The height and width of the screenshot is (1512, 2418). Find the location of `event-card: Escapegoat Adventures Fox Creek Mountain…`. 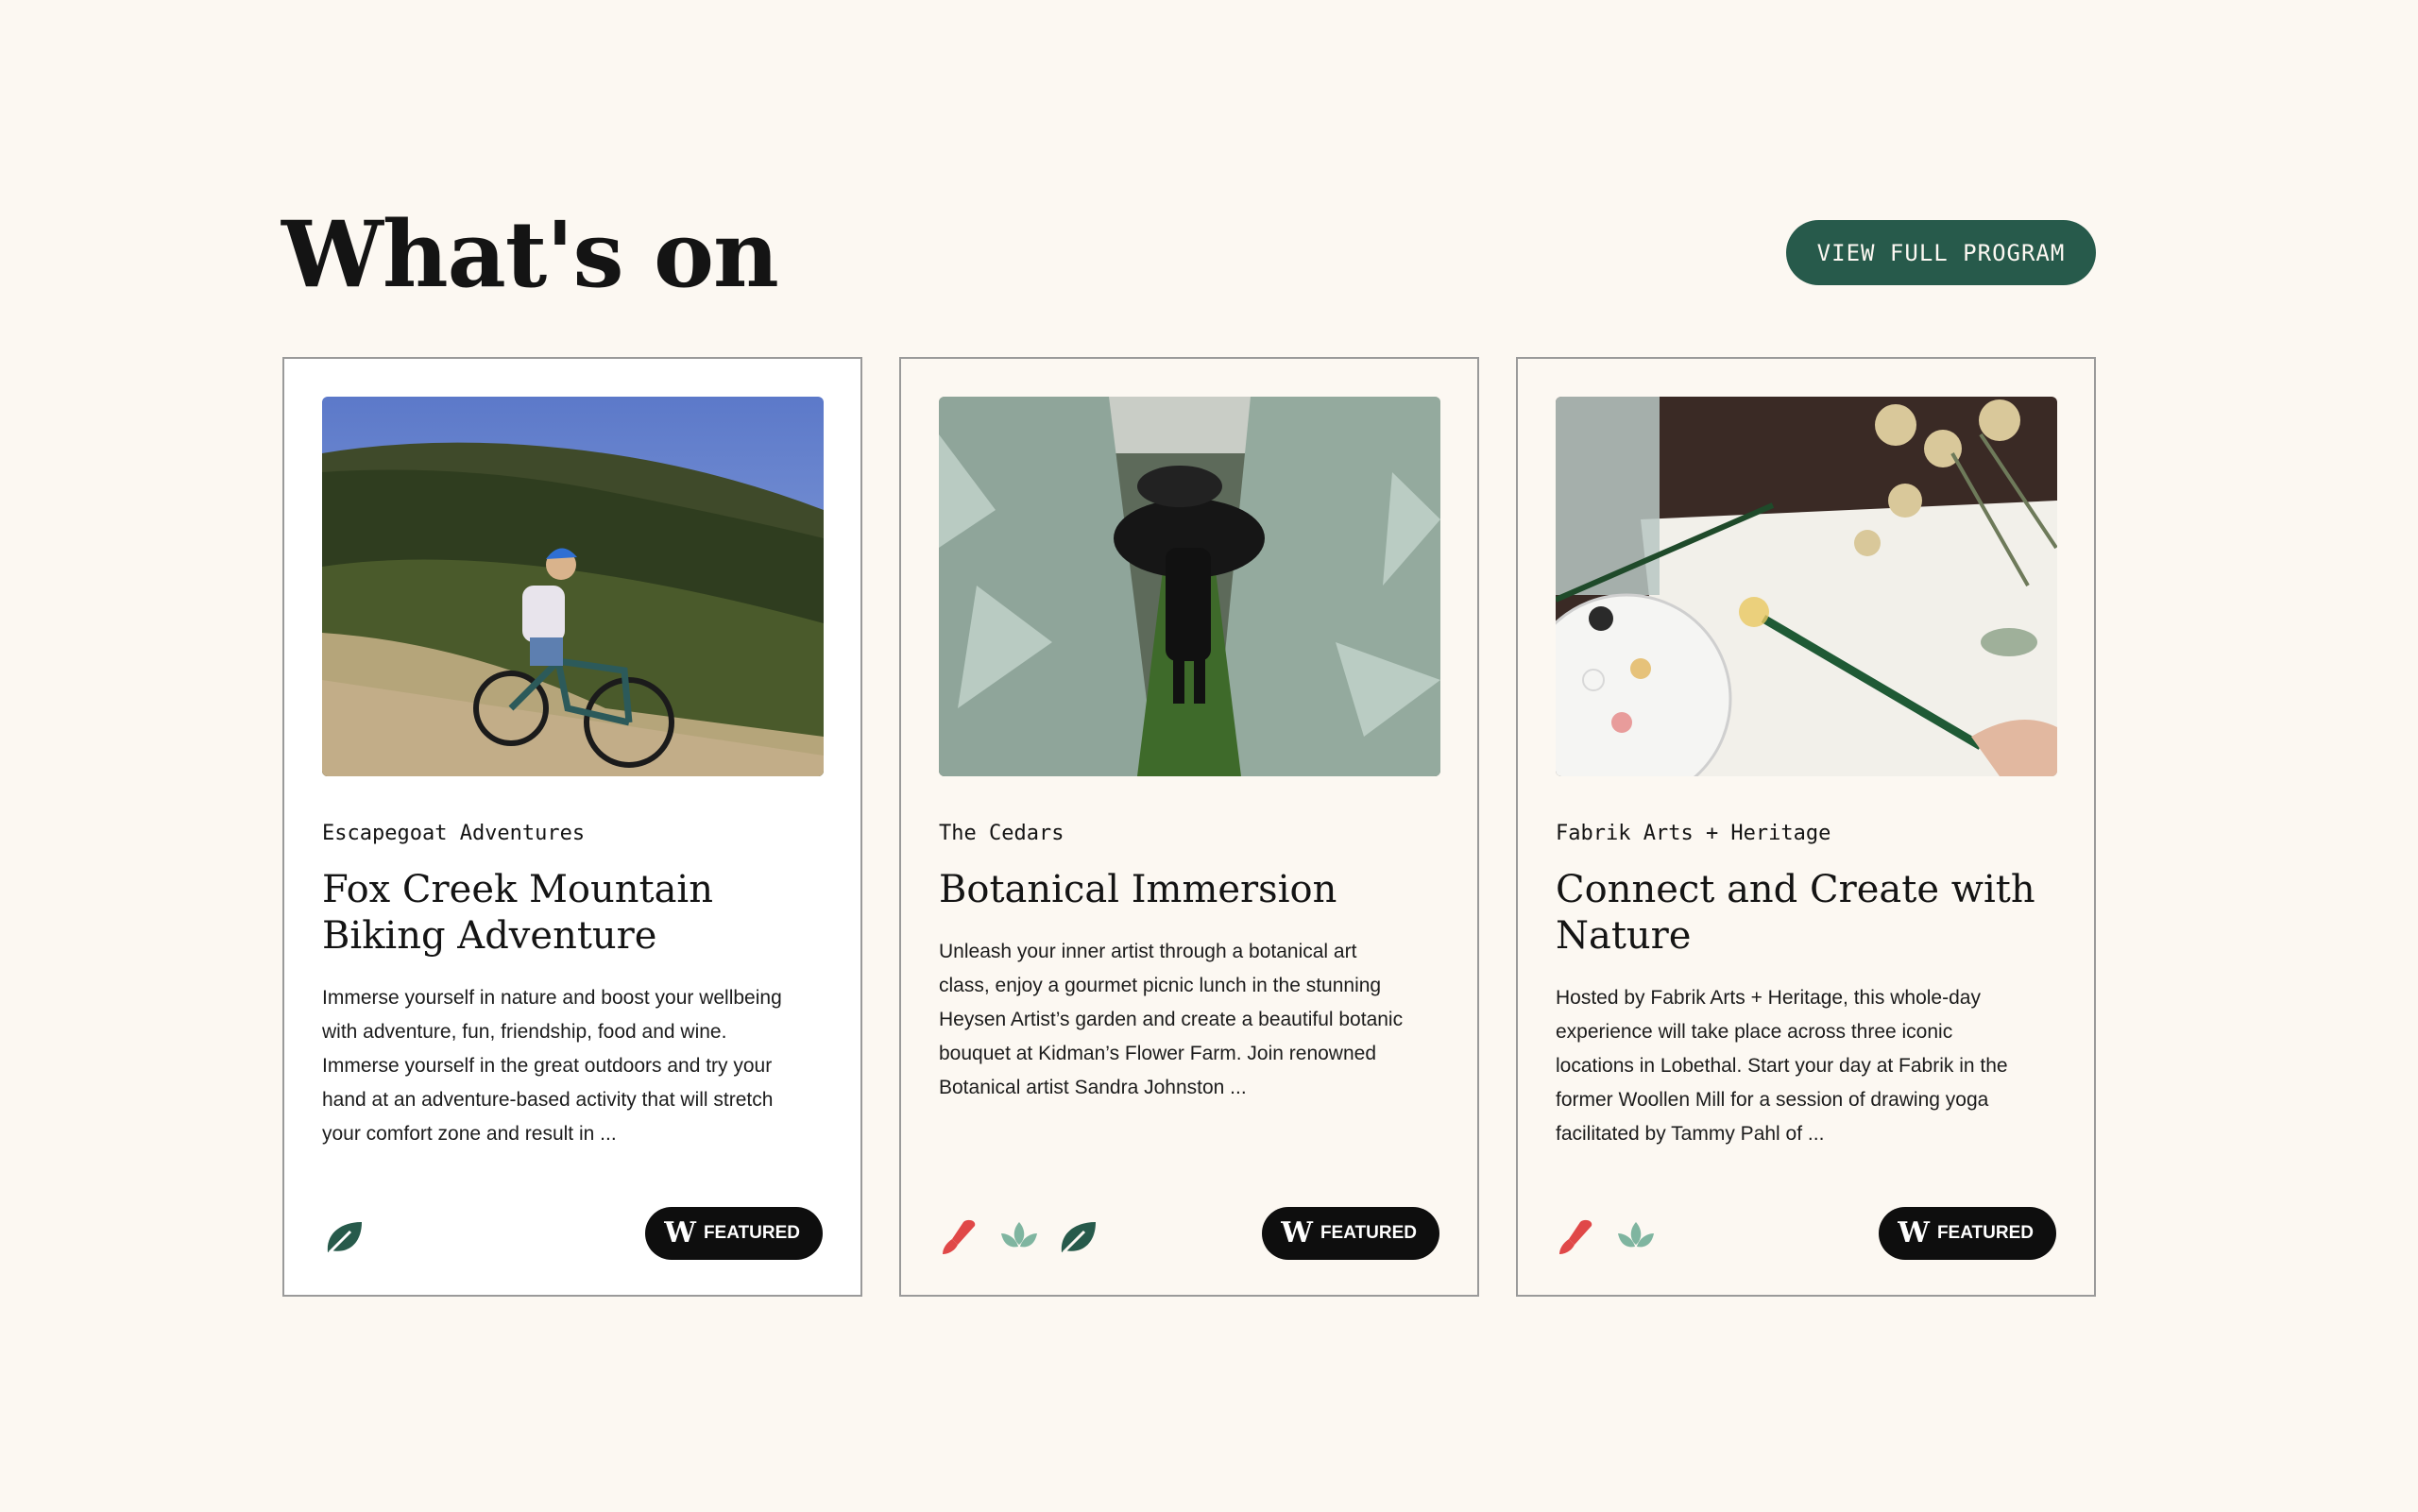

event-card: Escapegoat Adventures Fox Creek Mountain… is located at coordinates (572, 827).